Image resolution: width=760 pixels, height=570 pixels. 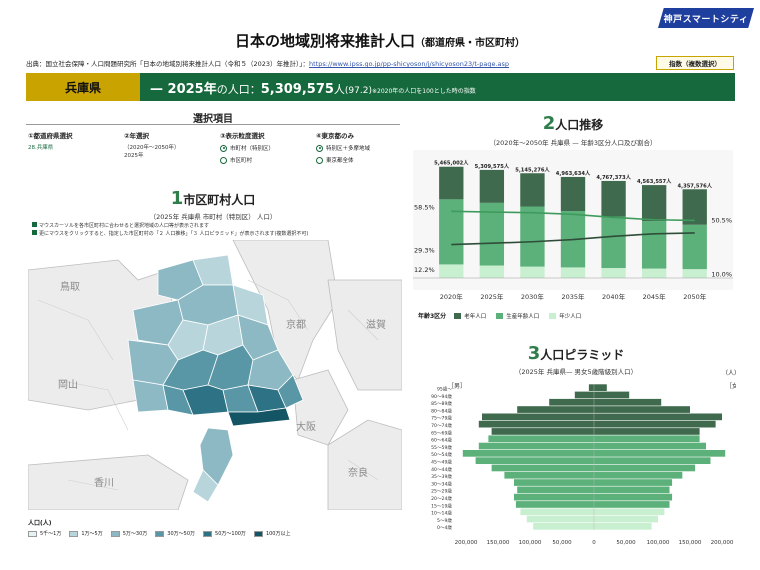 I want to click on age-legend-item: 年少人口, so click(x=565, y=316).